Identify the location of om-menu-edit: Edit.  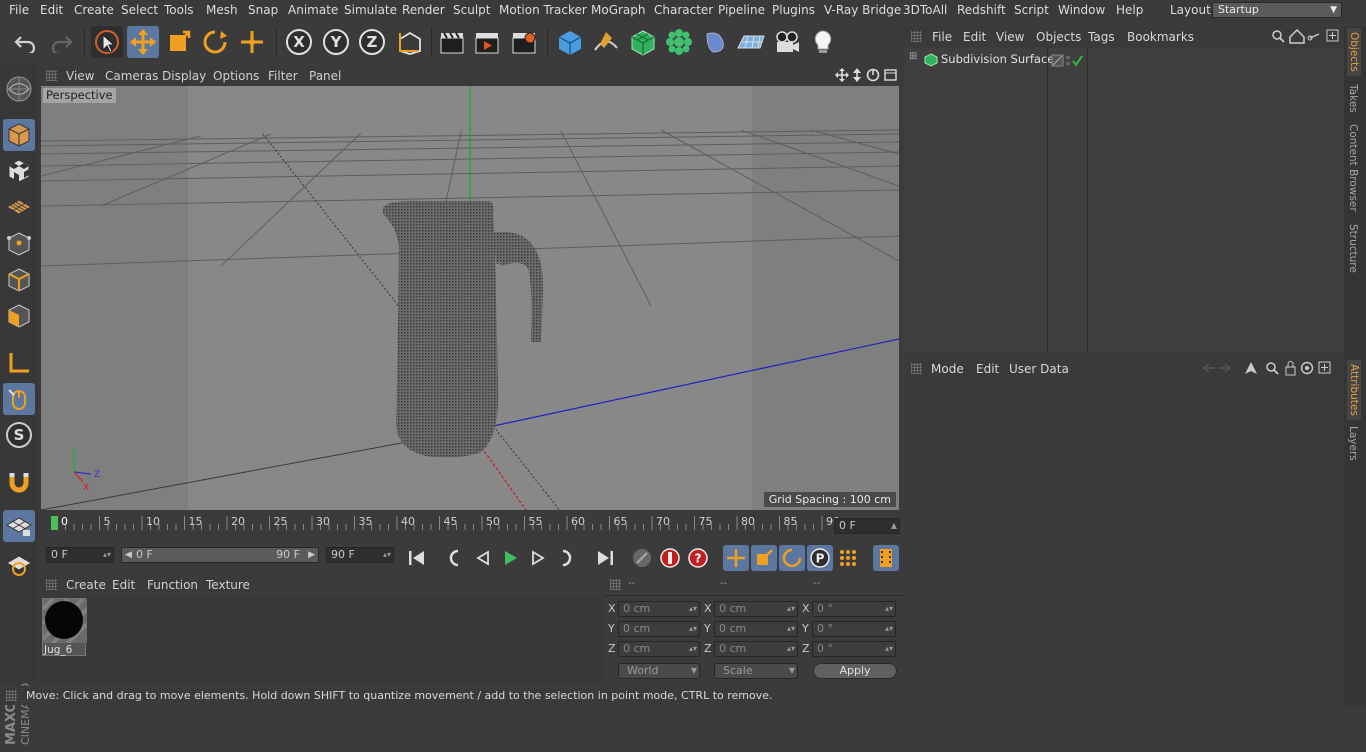
(974, 37).